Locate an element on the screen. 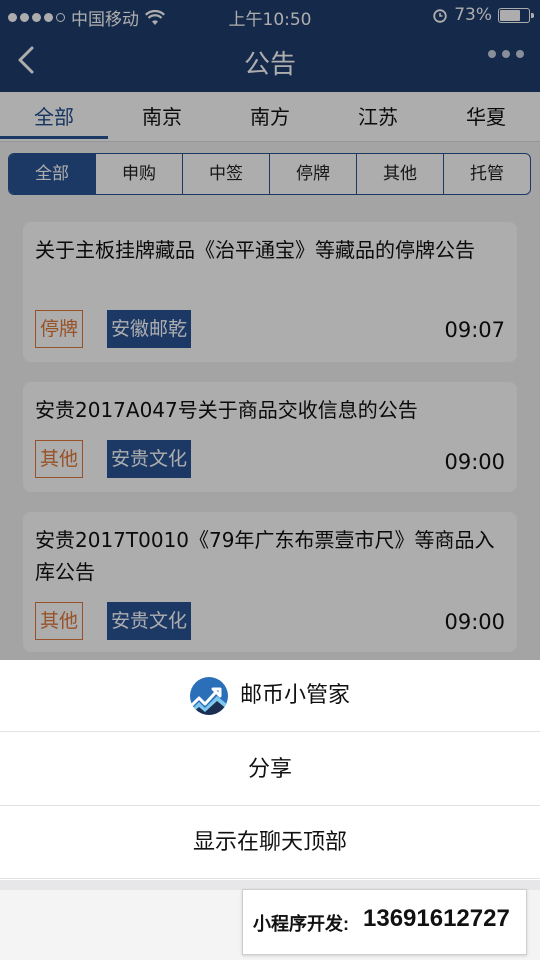  promo-banner: 小程序开发: 13691612727 is located at coordinates (384, 922).